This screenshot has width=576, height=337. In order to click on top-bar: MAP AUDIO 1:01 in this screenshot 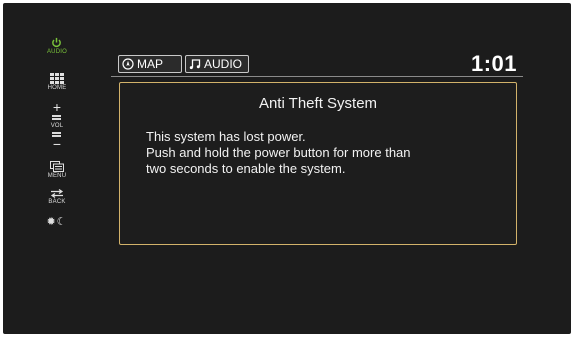, I will do `click(317, 61)`.